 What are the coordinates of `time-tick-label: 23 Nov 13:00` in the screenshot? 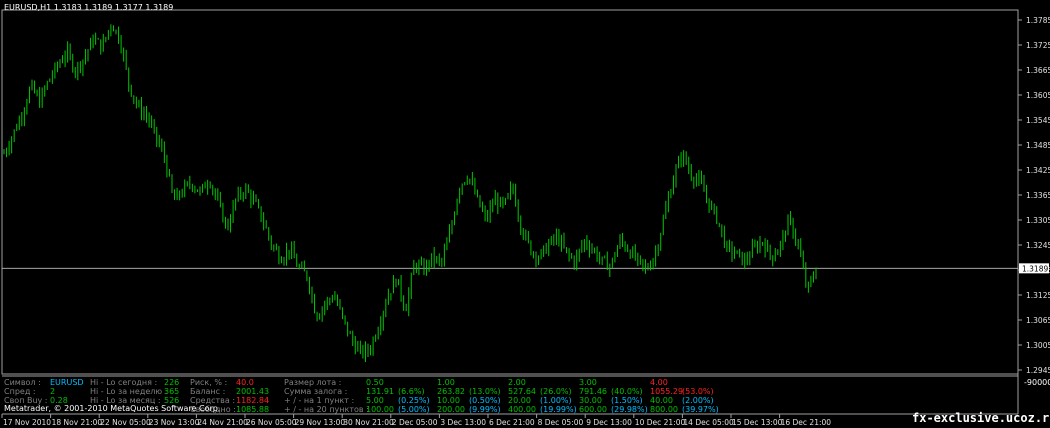 It's located at (174, 422).